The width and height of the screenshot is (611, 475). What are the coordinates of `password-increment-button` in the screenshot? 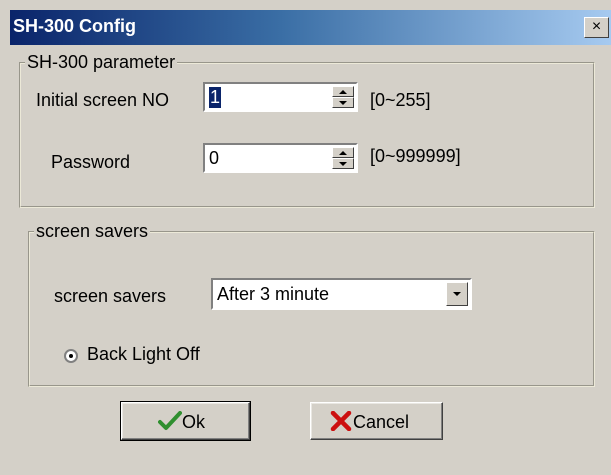 It's located at (343, 152).